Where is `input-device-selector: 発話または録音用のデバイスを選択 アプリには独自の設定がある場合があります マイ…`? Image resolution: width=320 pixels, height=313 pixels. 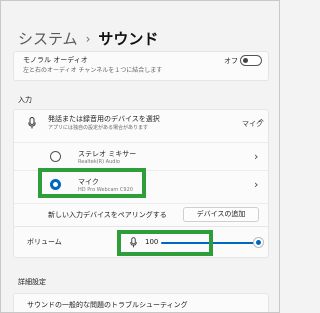 input-device-selector: 発話または録音用のデバイスを選択 アプリには独自の設定がある場合があります マイ… is located at coordinates (141, 123).